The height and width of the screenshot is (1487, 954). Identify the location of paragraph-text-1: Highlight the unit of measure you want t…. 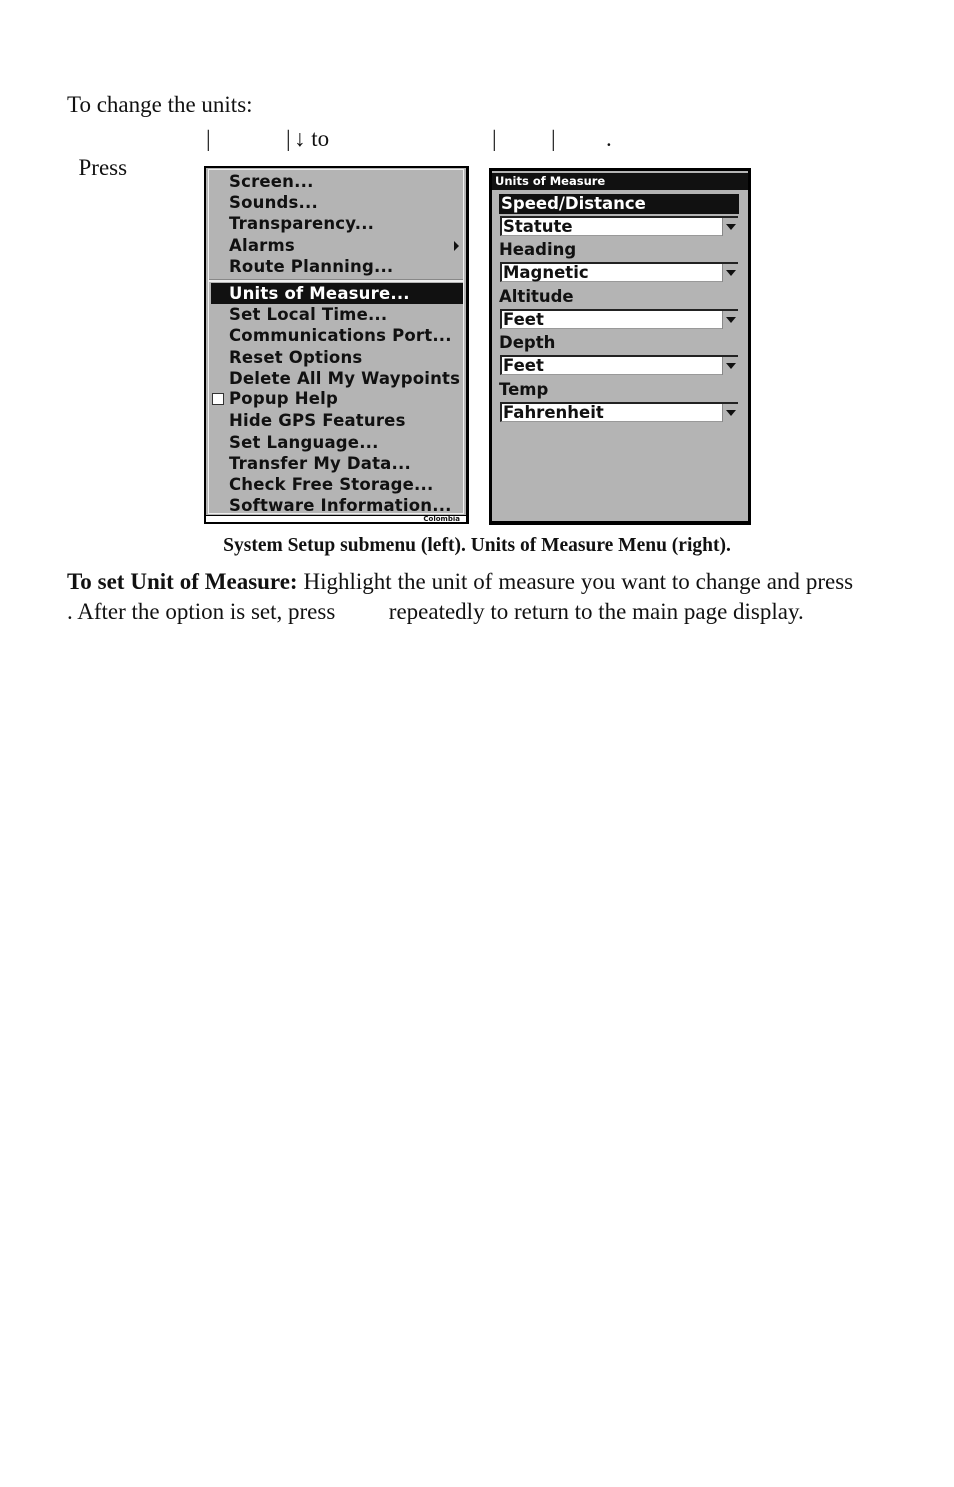
(578, 581).